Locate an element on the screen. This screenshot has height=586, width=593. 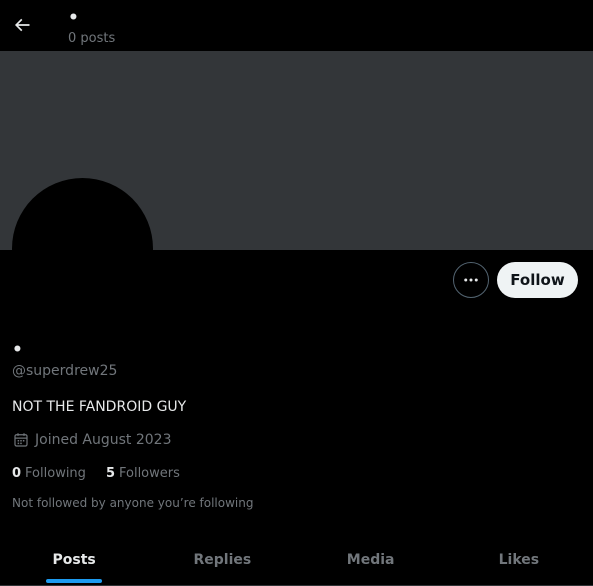
followers-link: 5 Followers is located at coordinates (143, 473).